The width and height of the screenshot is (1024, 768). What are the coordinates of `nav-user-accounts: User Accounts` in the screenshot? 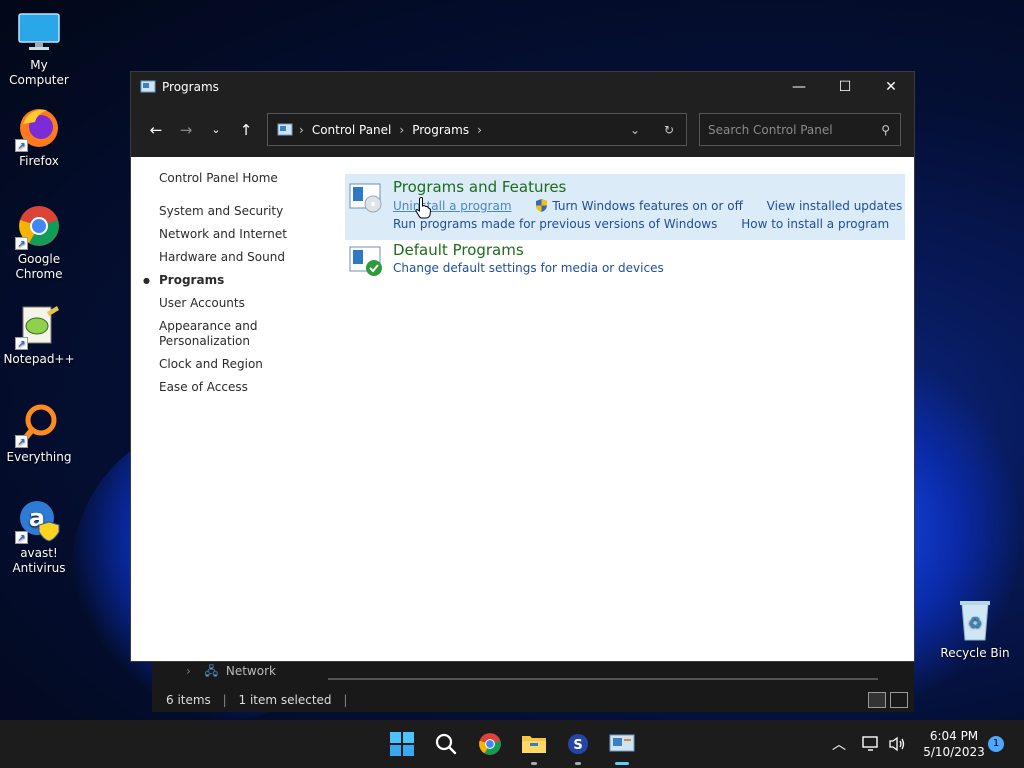 It's located at (249, 303).